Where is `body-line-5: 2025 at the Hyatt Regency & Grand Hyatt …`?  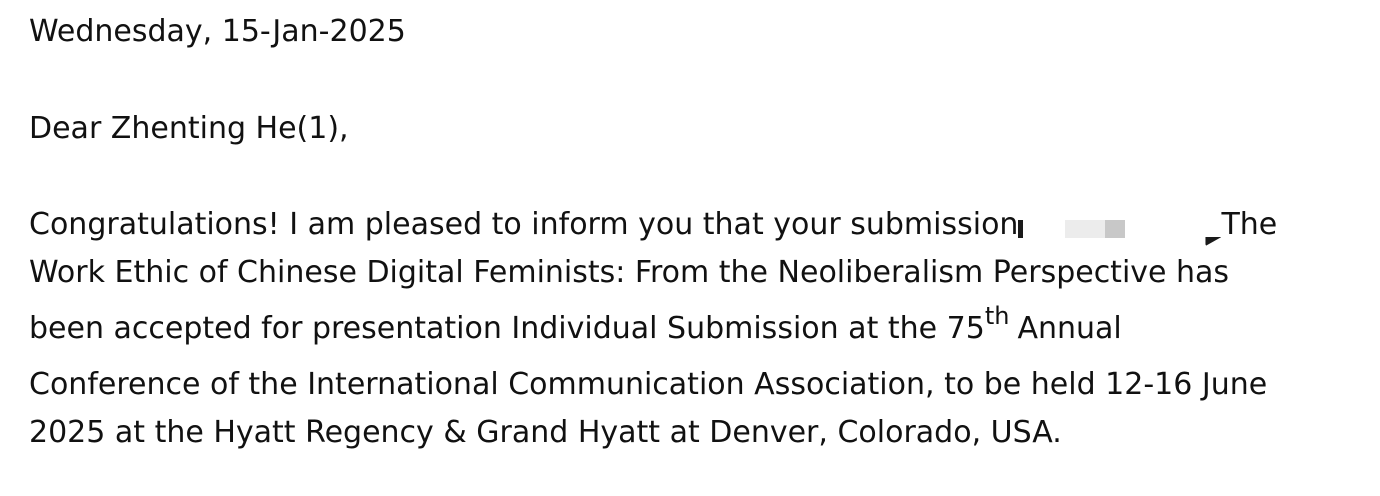 body-line-5: 2025 at the Hyatt Regency & Grand Hyatt … is located at coordinates (545, 432).